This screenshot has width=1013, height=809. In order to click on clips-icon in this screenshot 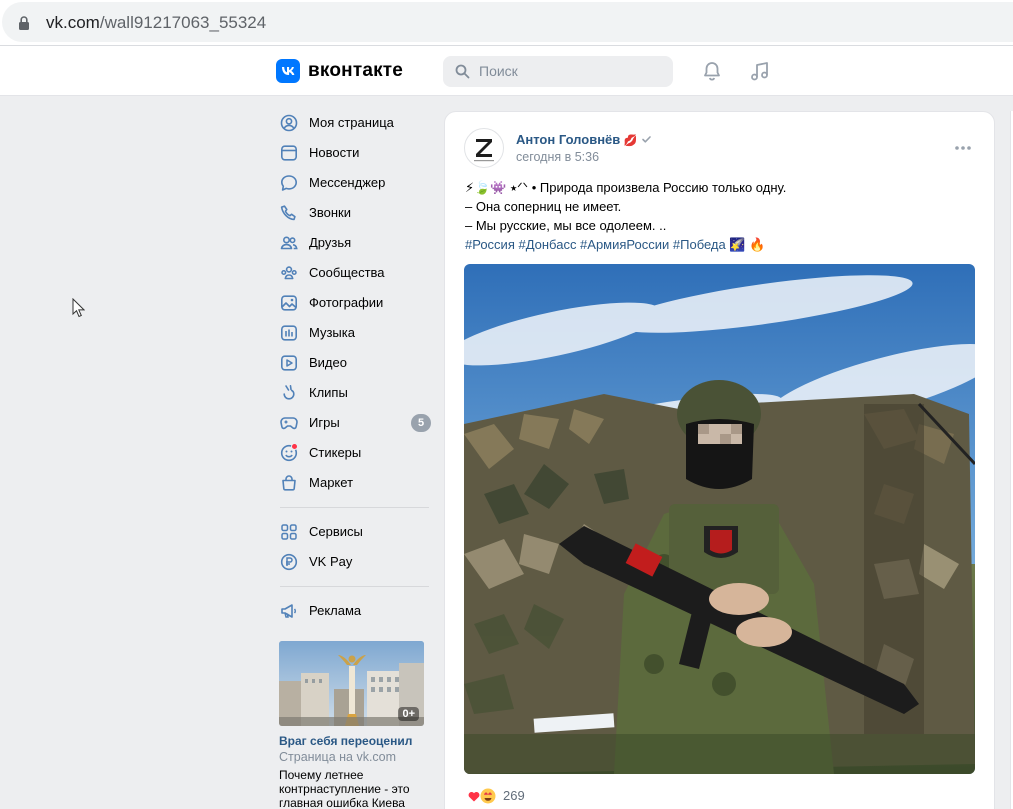, I will do `click(289, 392)`.